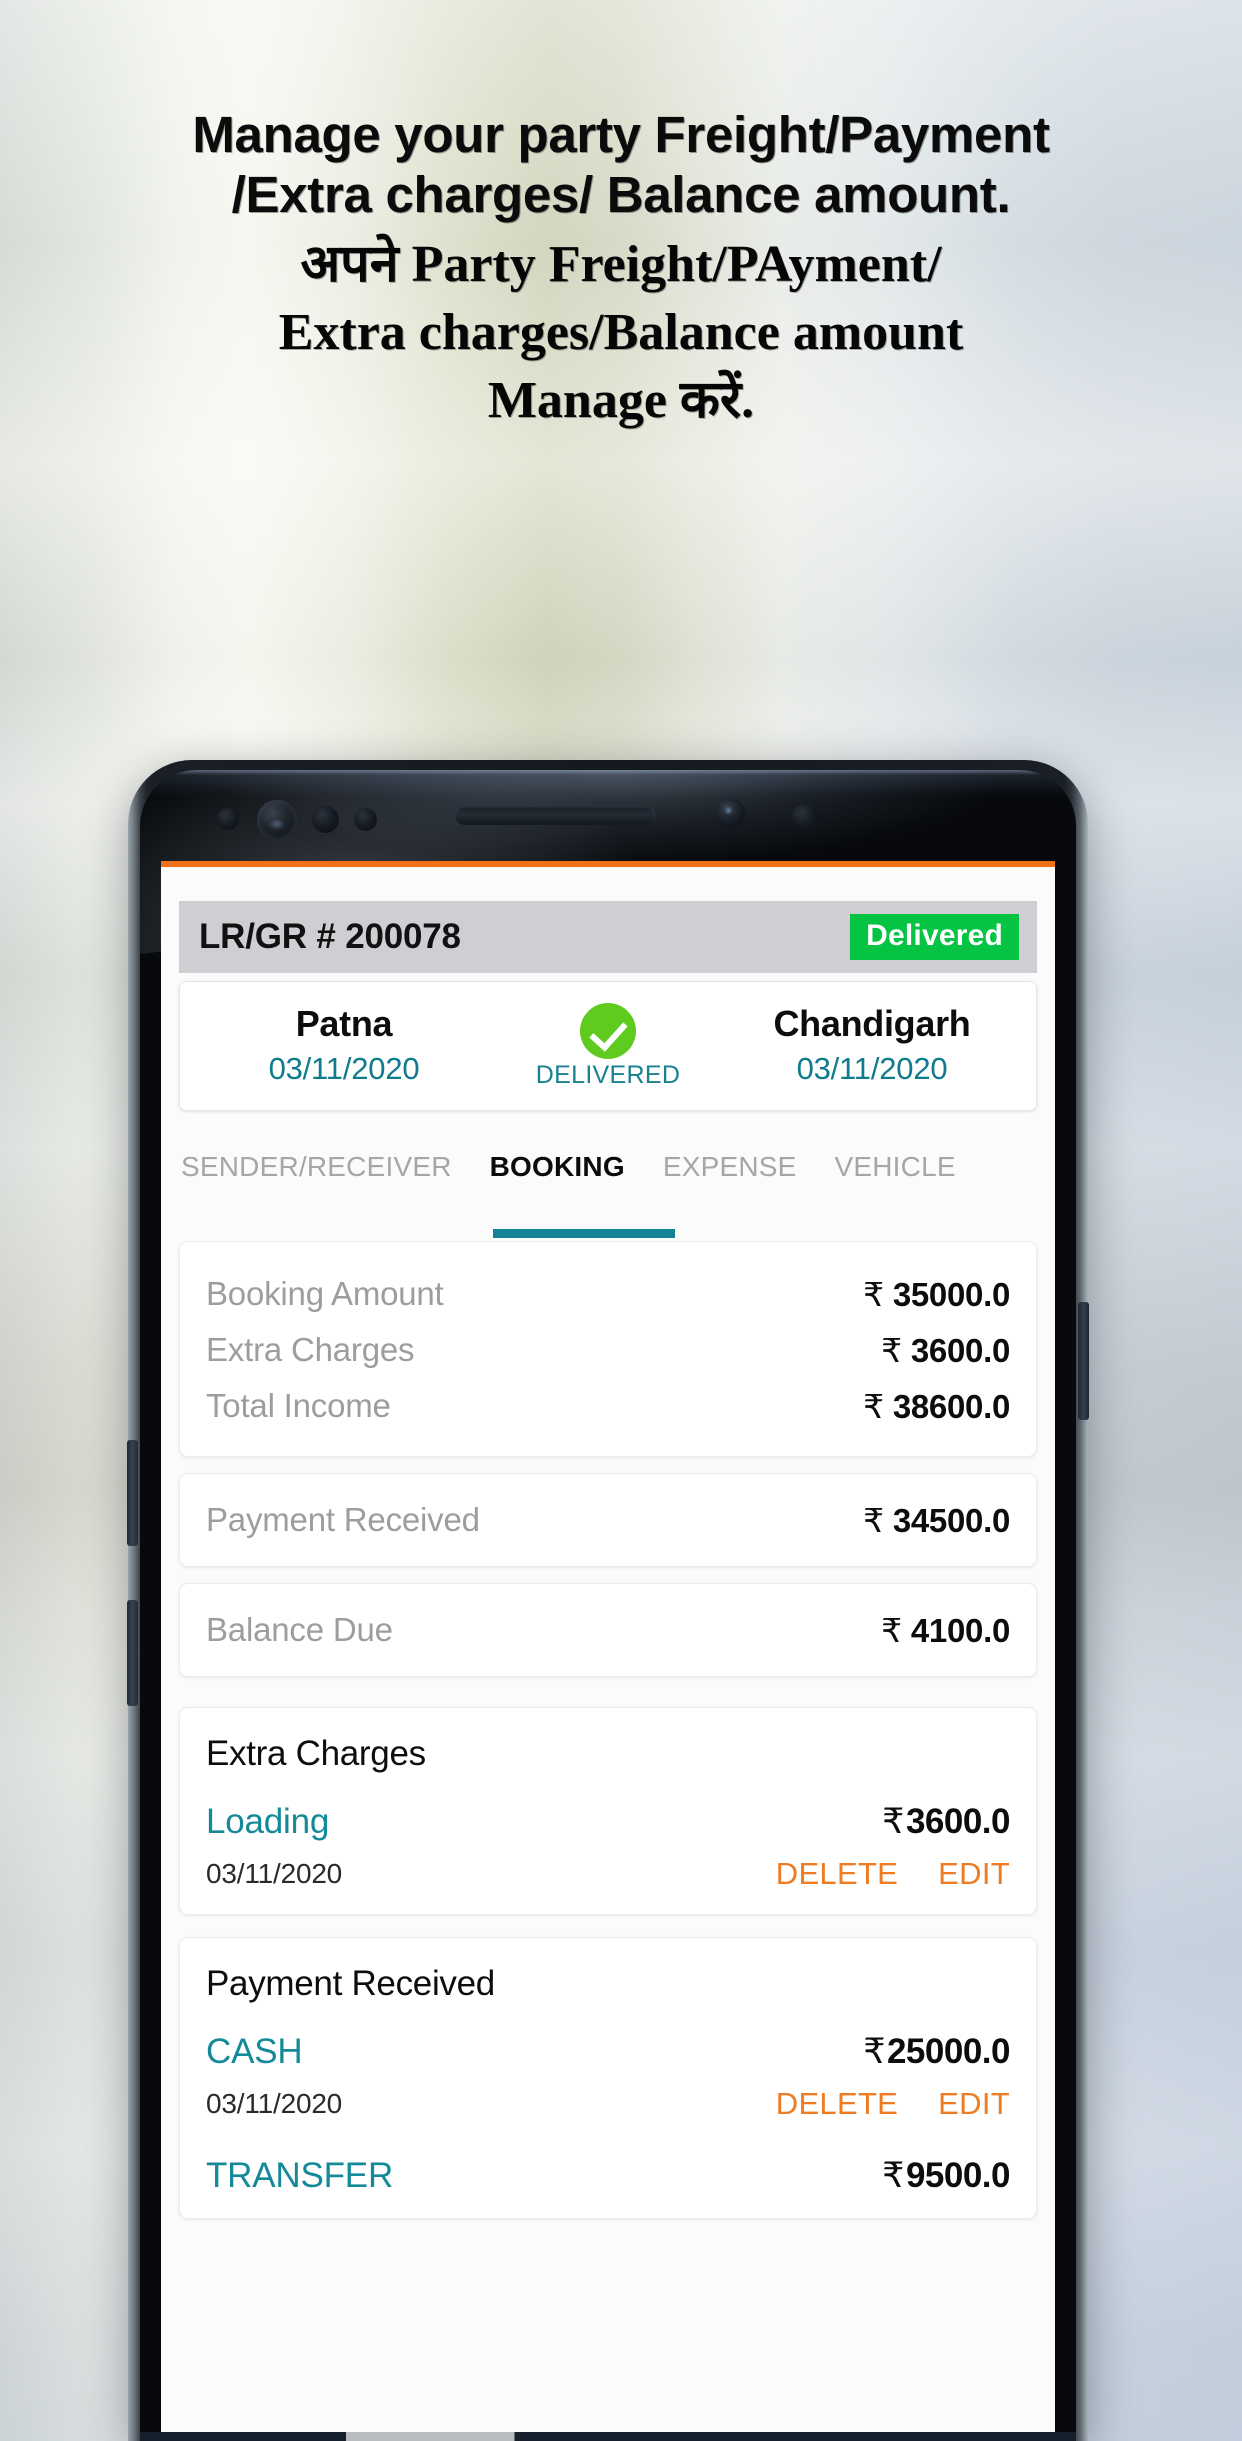  Describe the element at coordinates (325, 1293) in the screenshot. I see `booking-amount-label: Booking Amount` at that location.